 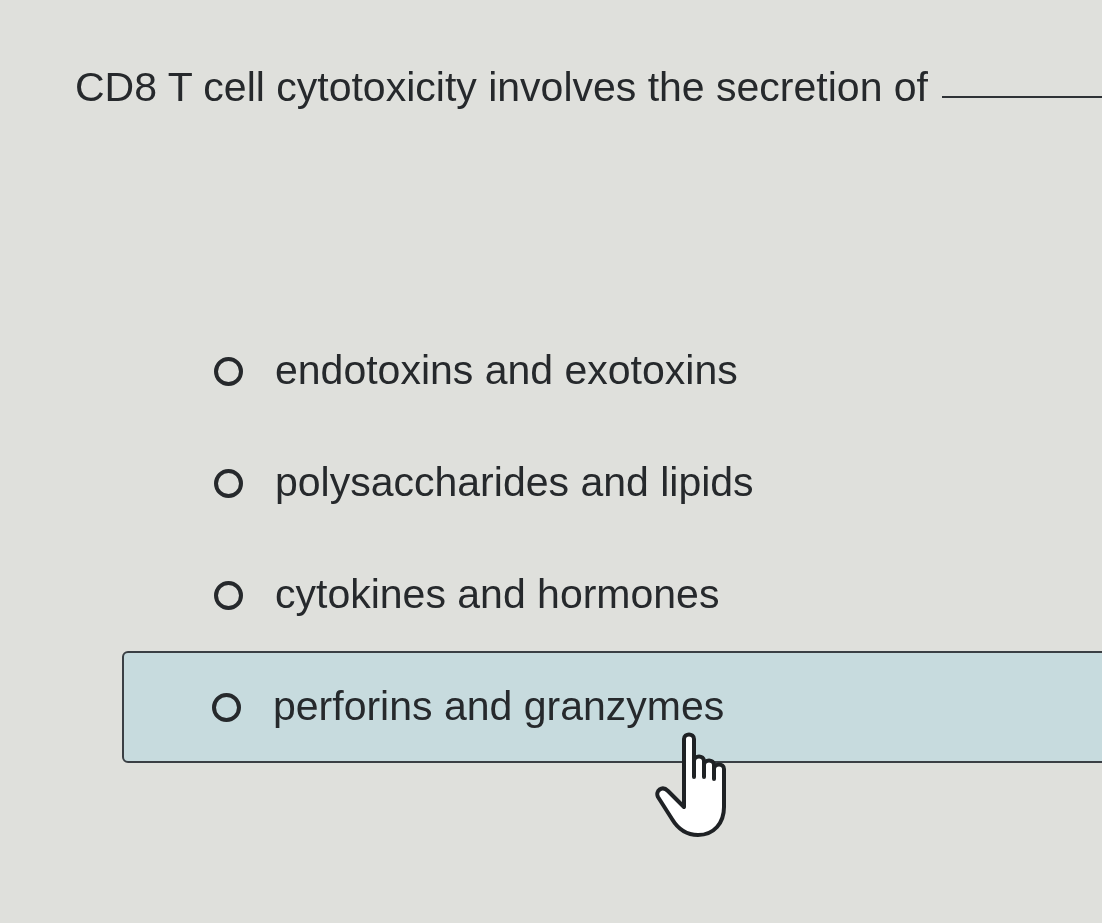 I want to click on answer-option: endotoxins and exotoxins, so click(x=612, y=371).